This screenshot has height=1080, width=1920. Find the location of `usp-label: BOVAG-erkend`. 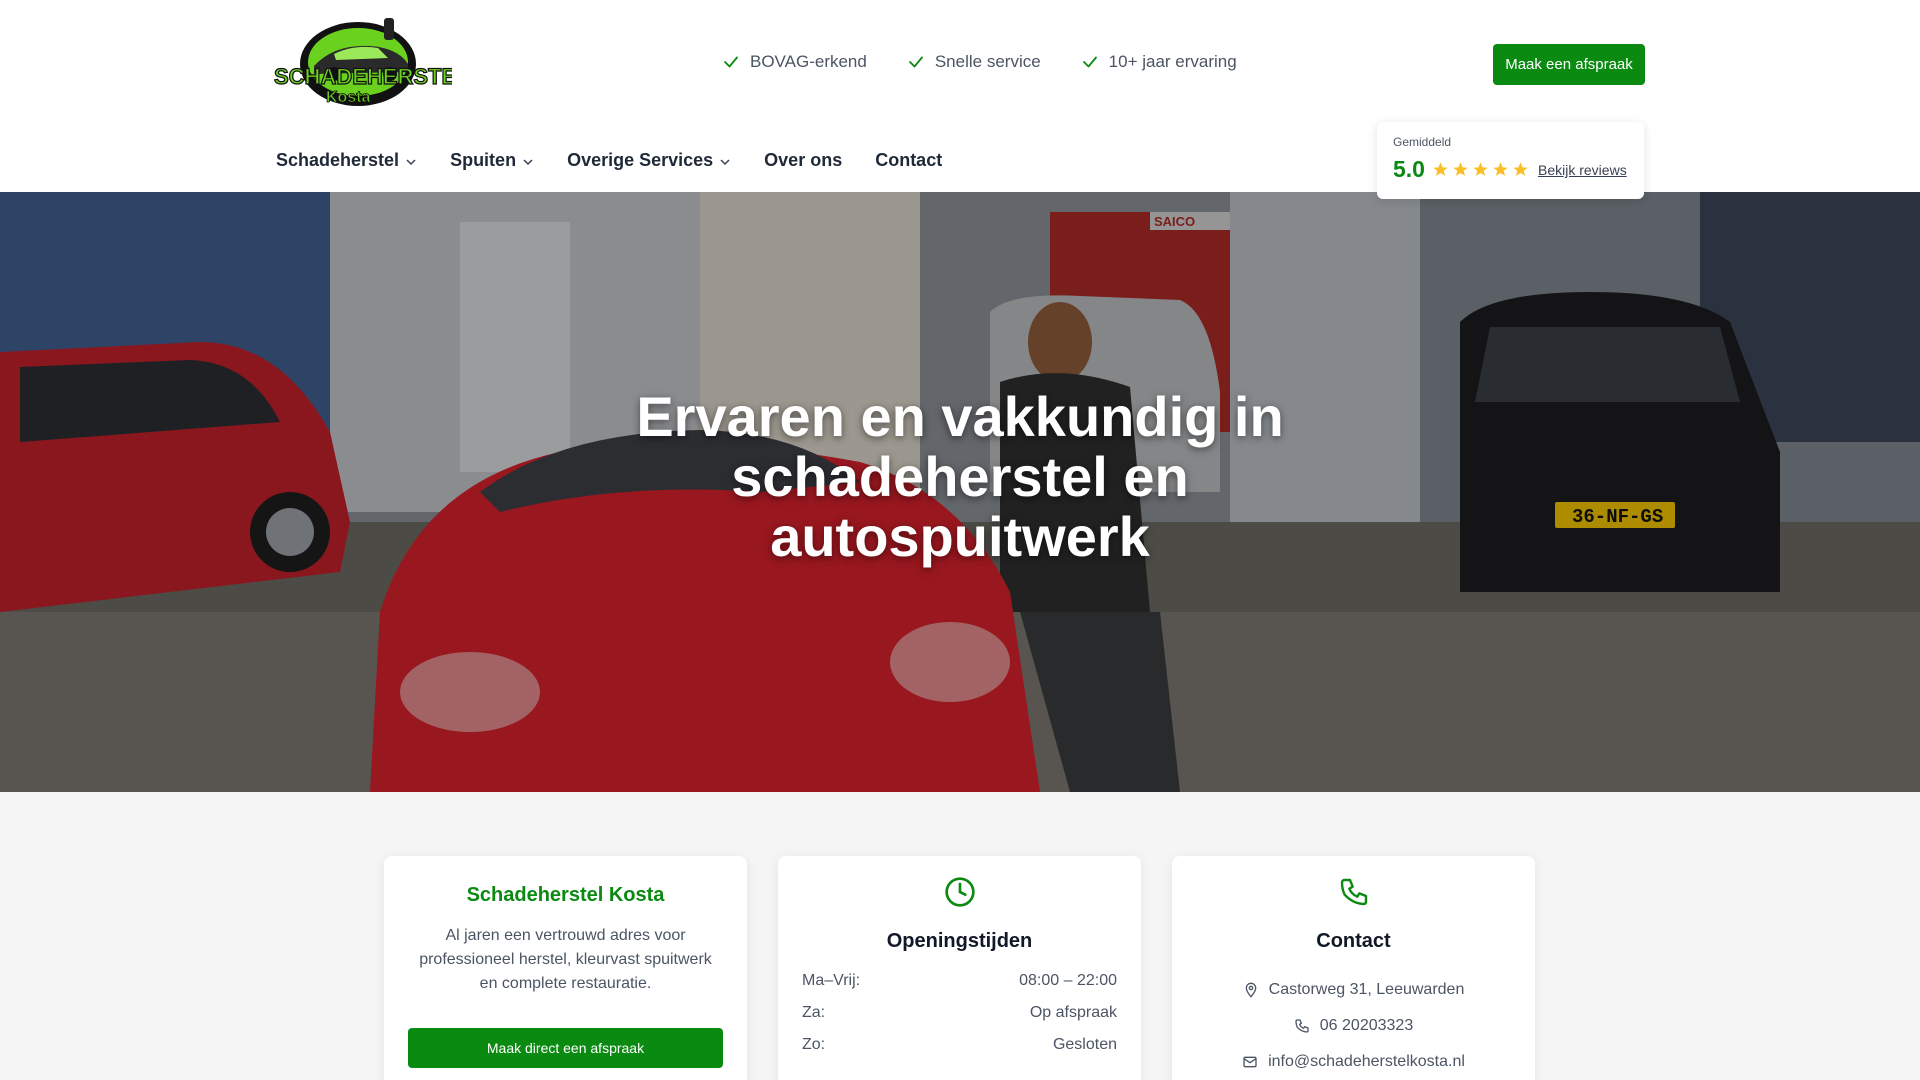

usp-label: BOVAG-erkend is located at coordinates (808, 61).